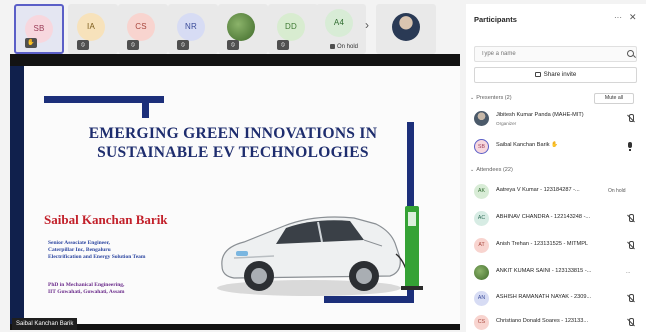 Image resolution: width=646 pixels, height=332 pixels. I want to click on on-hold-label: On hold, so click(344, 47).